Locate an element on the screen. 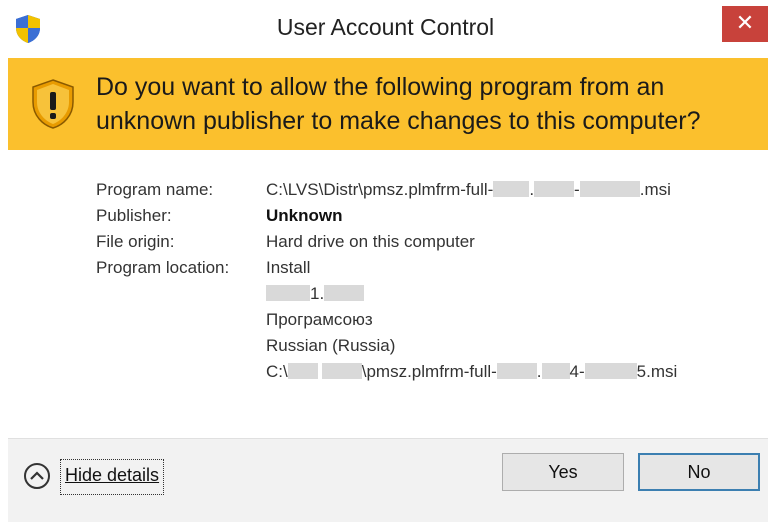 This screenshot has width=771, height=522. location-line-2-suffix: 1. is located at coordinates (317, 293).